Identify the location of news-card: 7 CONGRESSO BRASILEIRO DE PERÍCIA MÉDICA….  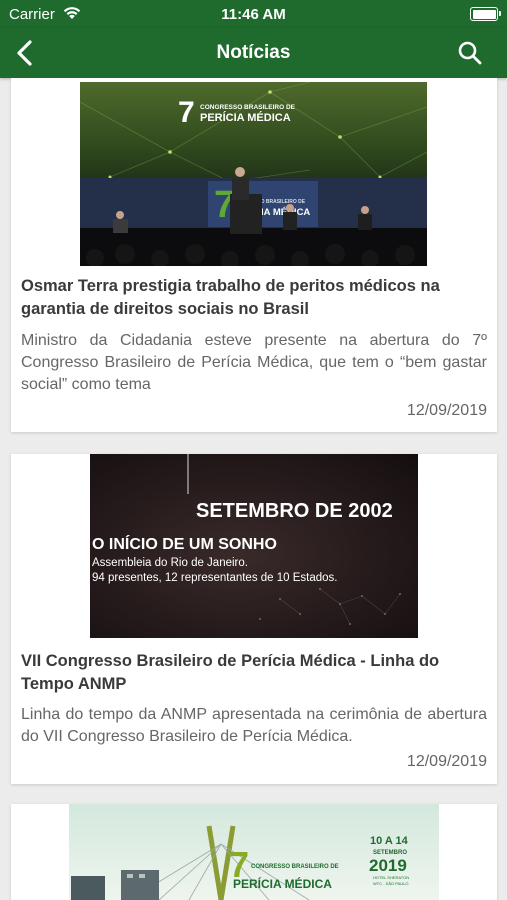
(254, 852).